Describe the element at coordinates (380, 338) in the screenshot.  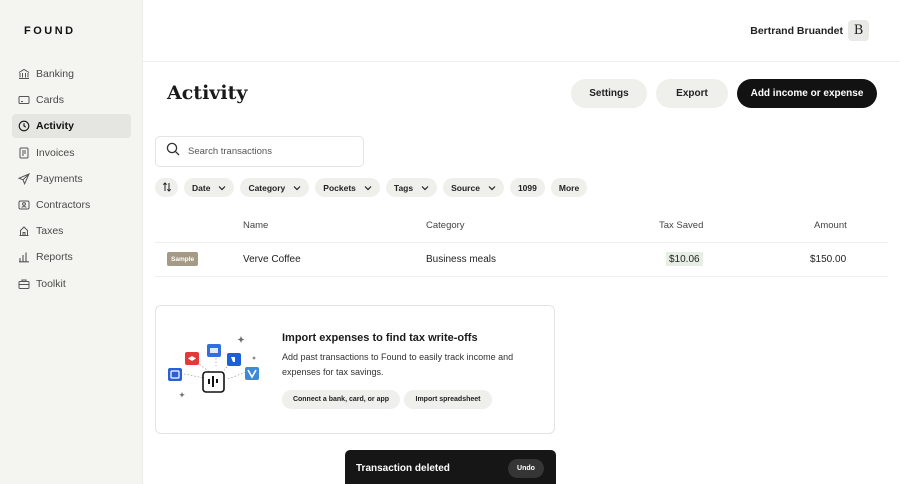
I see `import-card-title: Import expenses to find tax write-offs` at that location.